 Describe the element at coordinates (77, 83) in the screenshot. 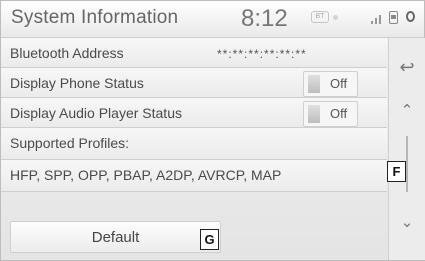

I see `row-label: Display Phone Status` at that location.